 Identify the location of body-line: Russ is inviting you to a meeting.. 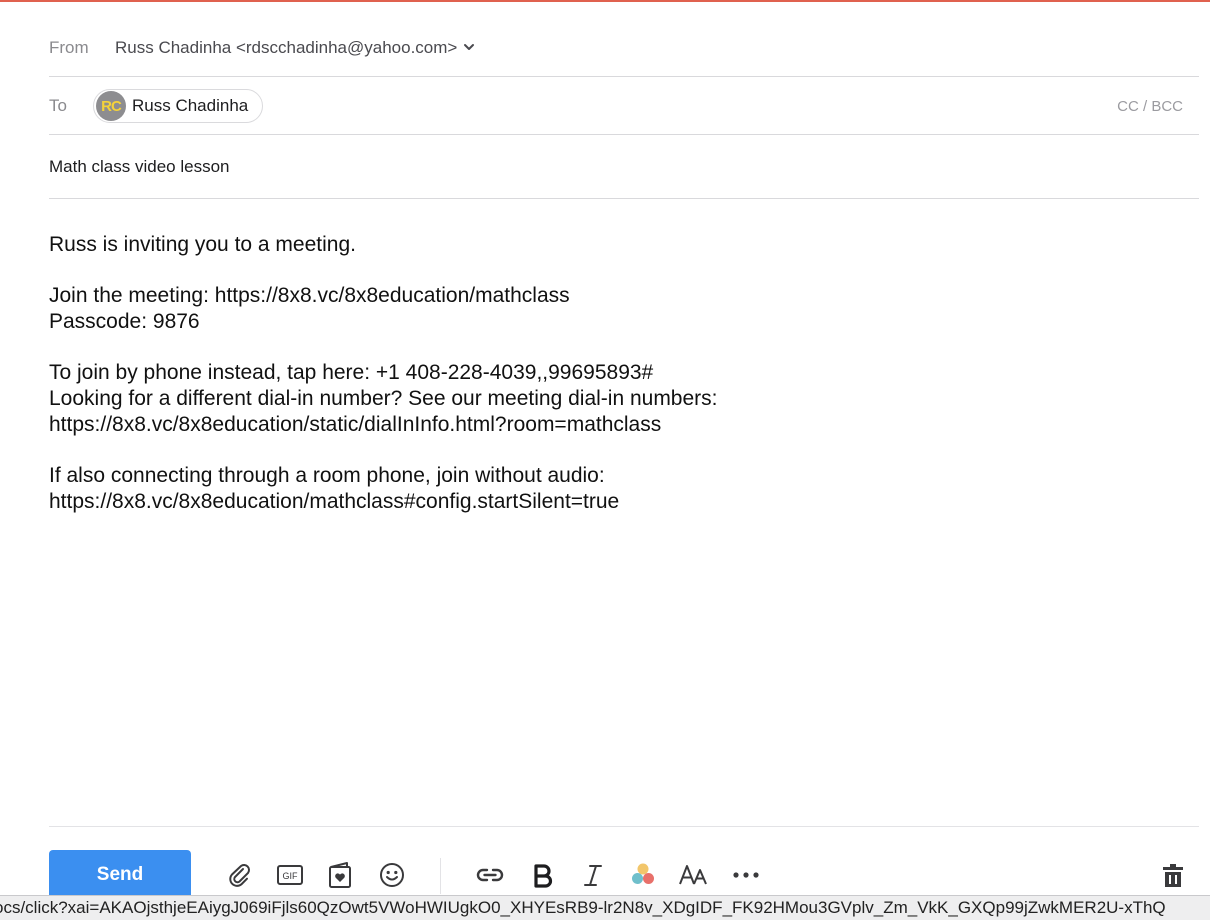
(202, 244).